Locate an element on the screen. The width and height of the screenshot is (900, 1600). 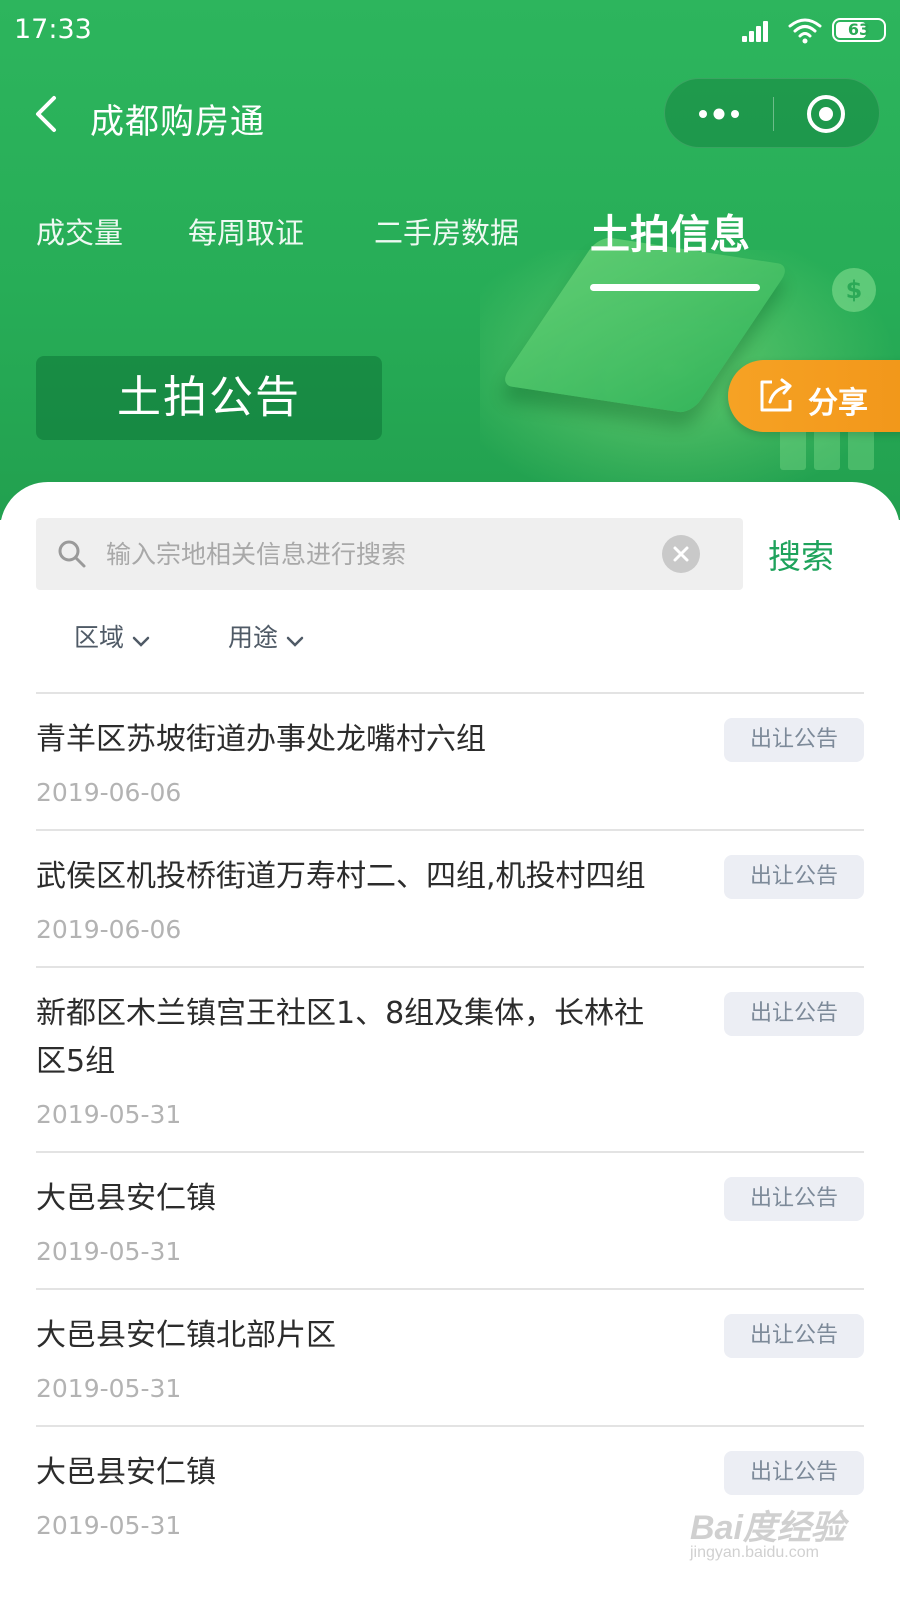
list-item: 大邑县安仁镇 2019-05-31 出让公告 is located at coordinates (450, 1219).